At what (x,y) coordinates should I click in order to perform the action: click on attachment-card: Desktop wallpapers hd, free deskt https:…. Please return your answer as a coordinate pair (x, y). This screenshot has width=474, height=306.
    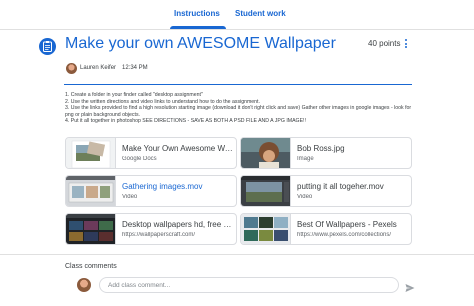
    Looking at the image, I should click on (151, 229).